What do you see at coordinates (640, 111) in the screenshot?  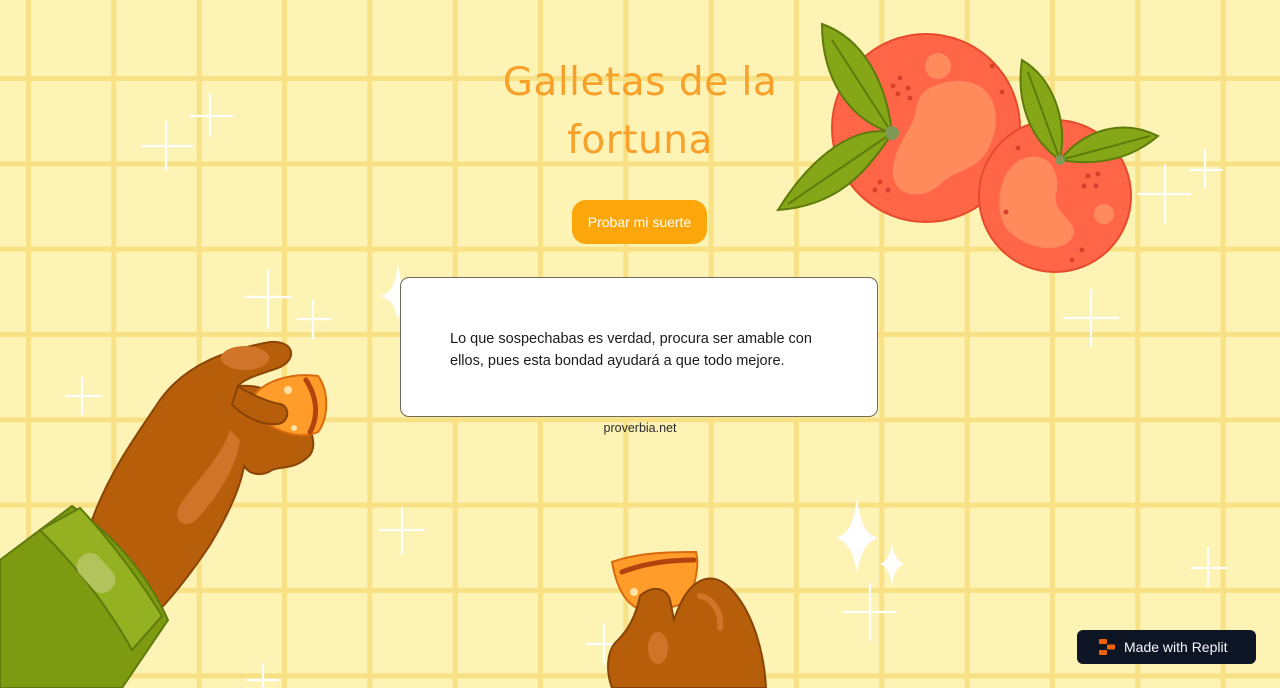 I see `page-title: Galletas de la fortuna` at bounding box center [640, 111].